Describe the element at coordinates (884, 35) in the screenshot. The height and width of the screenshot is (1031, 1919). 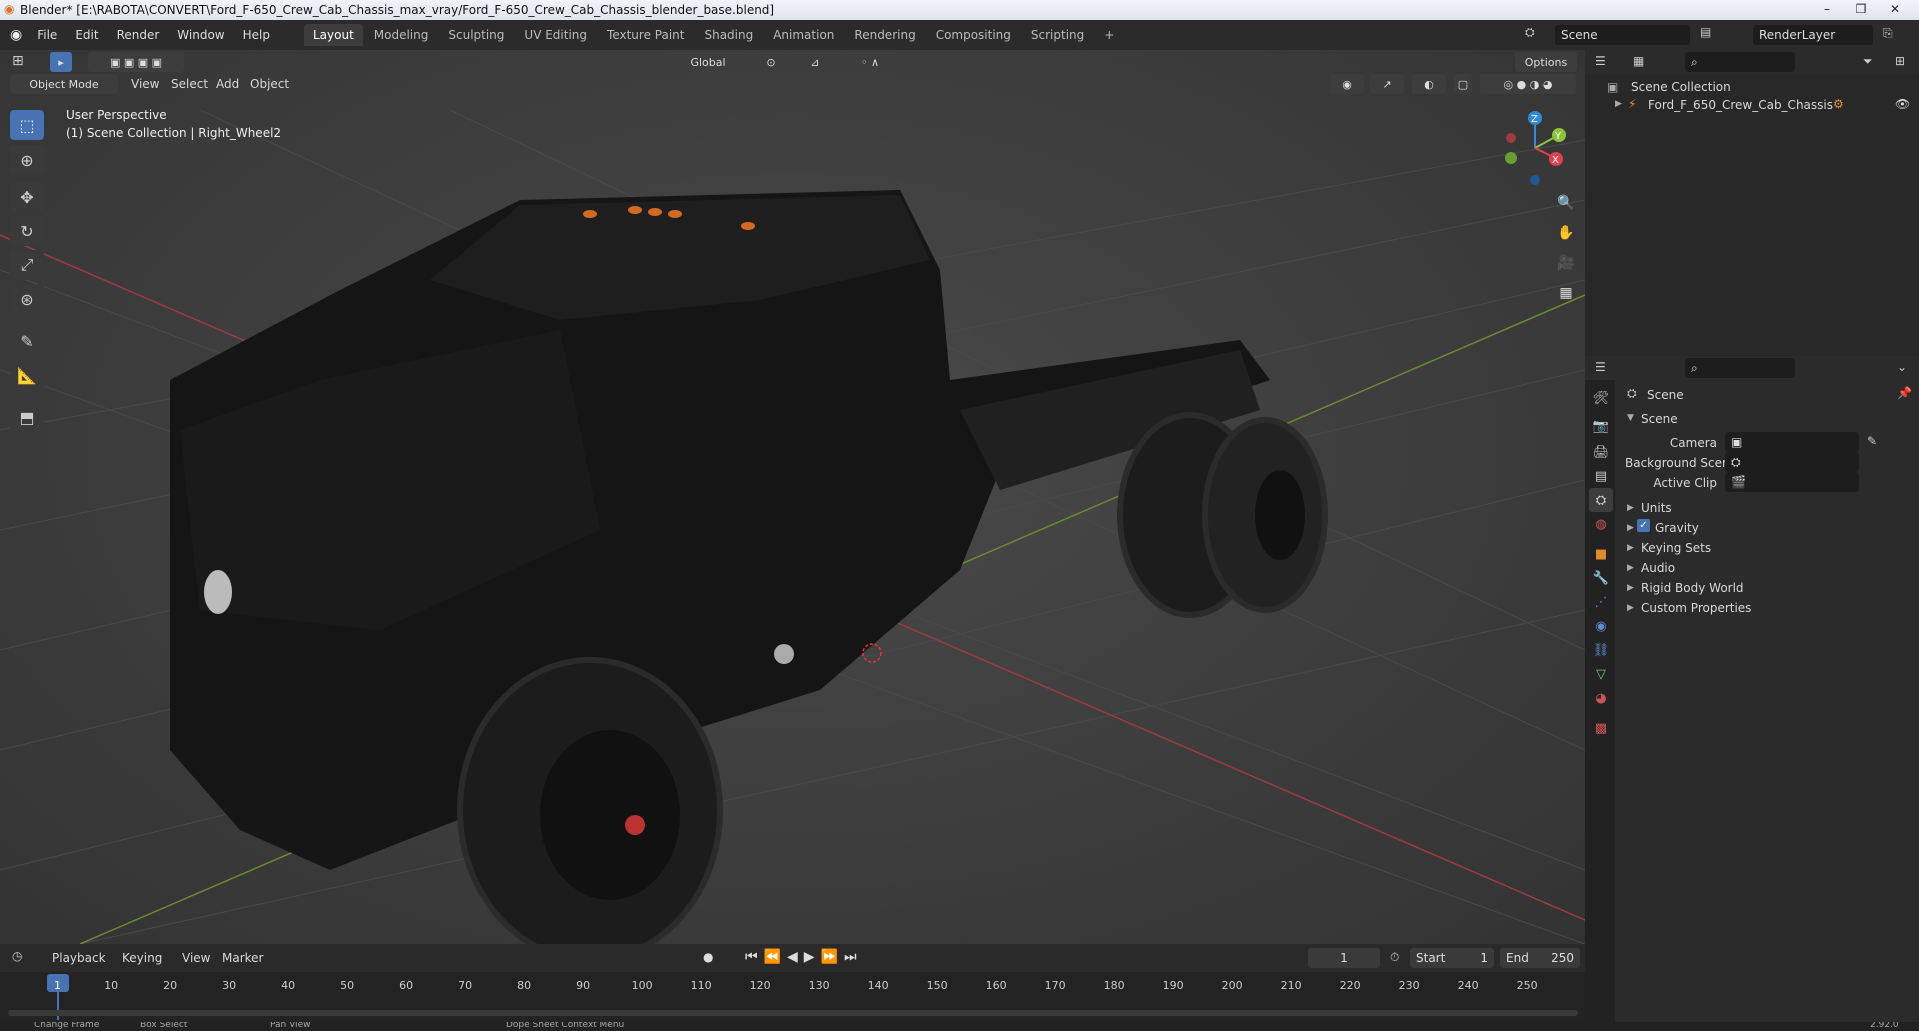
I see `tab-rendering: Rendering` at that location.